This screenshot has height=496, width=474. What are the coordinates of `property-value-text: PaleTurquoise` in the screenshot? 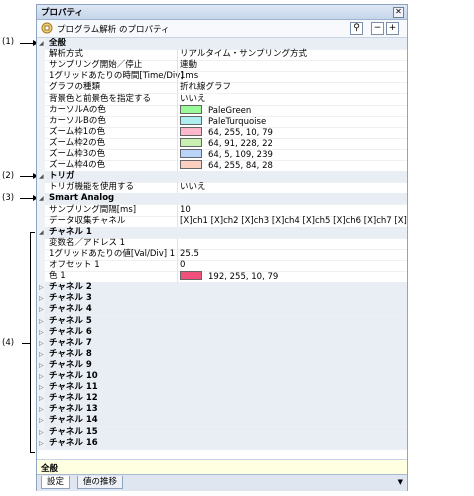 It's located at (237, 121).